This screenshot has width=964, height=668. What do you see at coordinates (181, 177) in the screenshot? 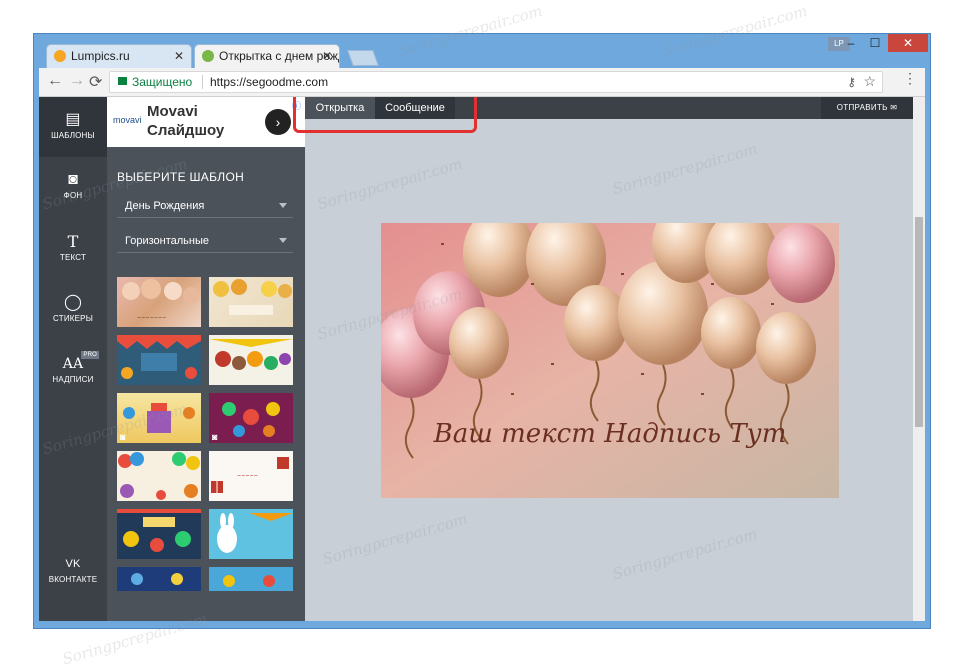
I see `panel-title: ВЫБЕРИТЕ ШАБЛОН` at bounding box center [181, 177].